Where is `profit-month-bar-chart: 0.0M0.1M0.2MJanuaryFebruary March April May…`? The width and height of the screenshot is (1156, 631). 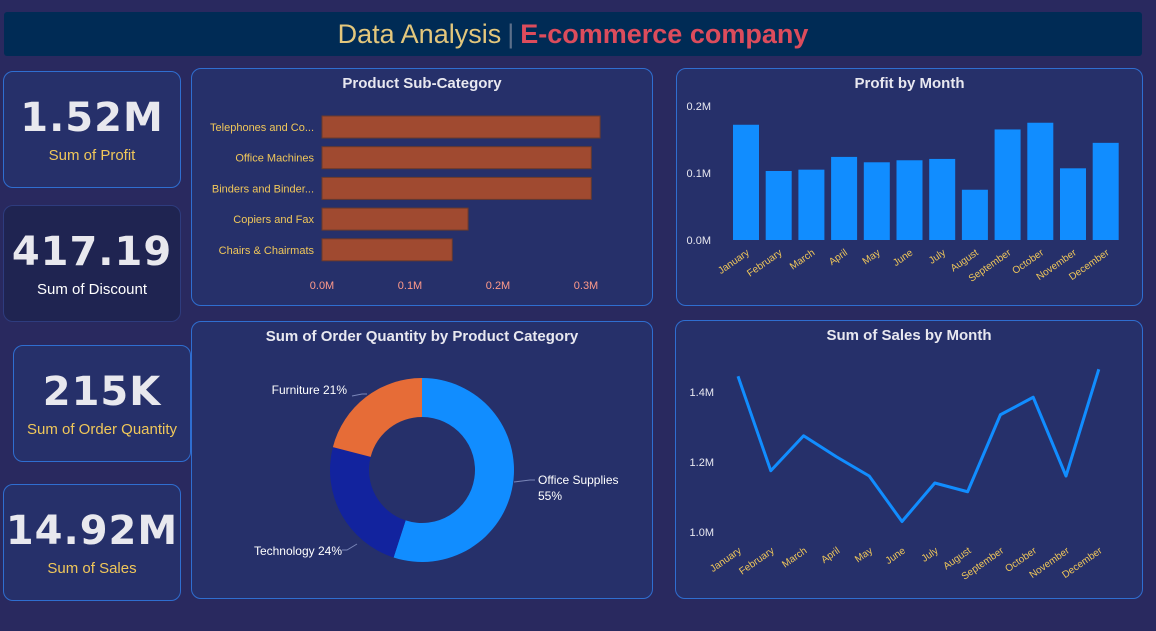
profit-month-bar-chart: 0.0M0.1M0.2MJanuaryFebruary March April May… is located at coordinates (903, 193).